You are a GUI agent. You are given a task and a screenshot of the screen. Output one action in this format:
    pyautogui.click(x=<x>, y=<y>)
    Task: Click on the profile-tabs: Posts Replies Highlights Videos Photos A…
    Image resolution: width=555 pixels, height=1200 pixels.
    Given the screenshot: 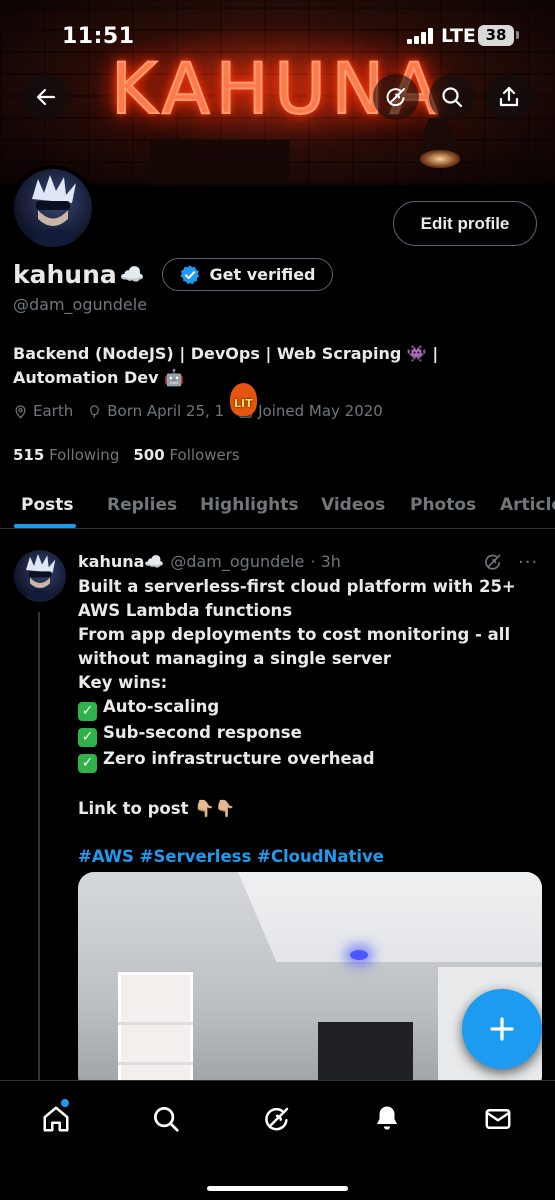 What is the action you would take?
    pyautogui.click(x=277, y=506)
    